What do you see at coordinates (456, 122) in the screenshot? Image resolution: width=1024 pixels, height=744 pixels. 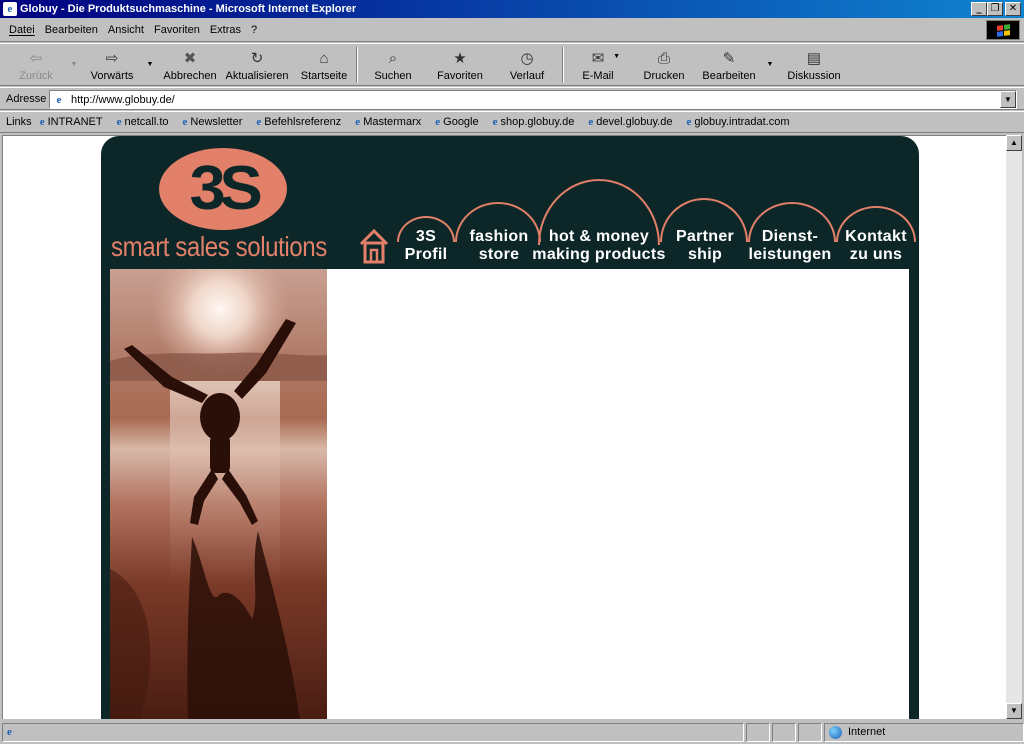 I see `link-google: e Google` at bounding box center [456, 122].